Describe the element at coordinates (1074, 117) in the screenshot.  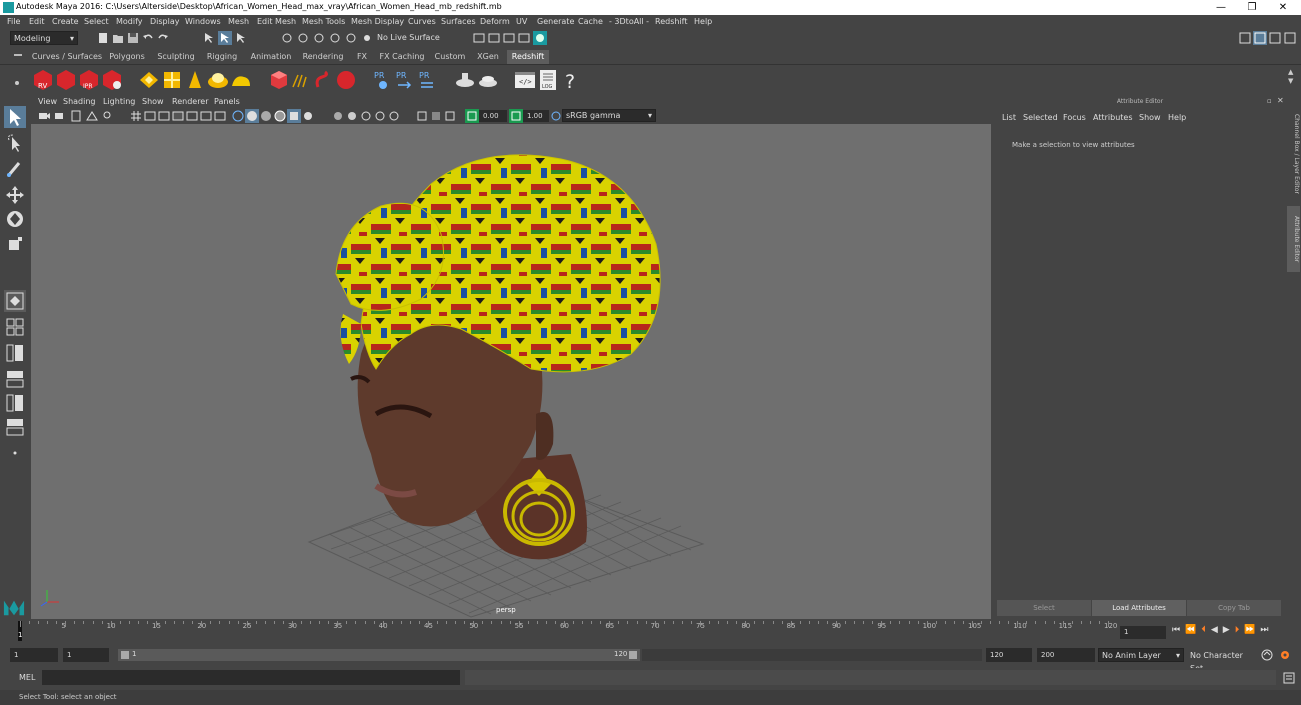
I see `ae-menu-focus: Focus` at that location.